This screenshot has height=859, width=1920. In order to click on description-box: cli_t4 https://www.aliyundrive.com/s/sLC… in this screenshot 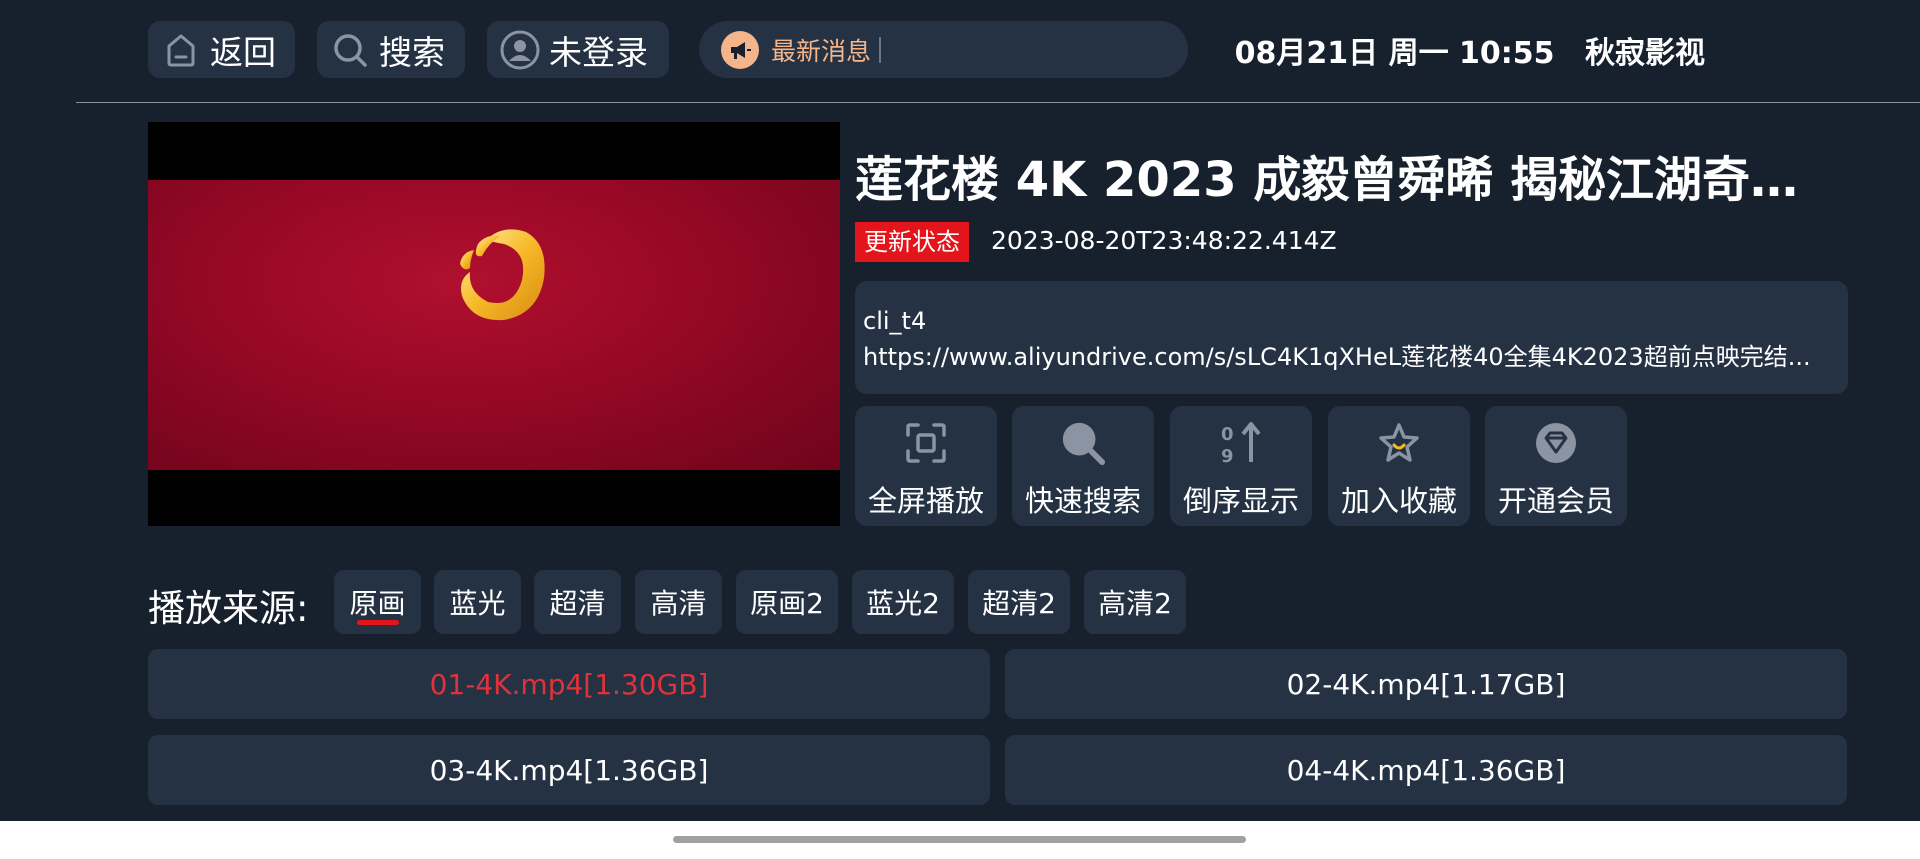, I will do `click(1351, 337)`.